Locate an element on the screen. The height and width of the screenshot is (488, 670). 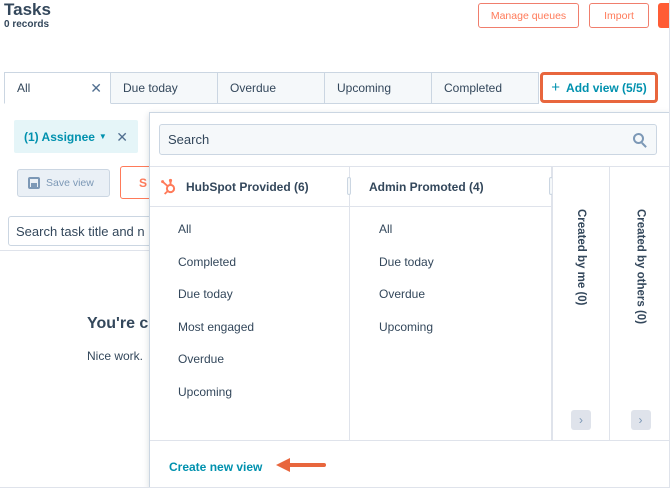
empty-state-subtitle: Nice work. is located at coordinates (115, 356).